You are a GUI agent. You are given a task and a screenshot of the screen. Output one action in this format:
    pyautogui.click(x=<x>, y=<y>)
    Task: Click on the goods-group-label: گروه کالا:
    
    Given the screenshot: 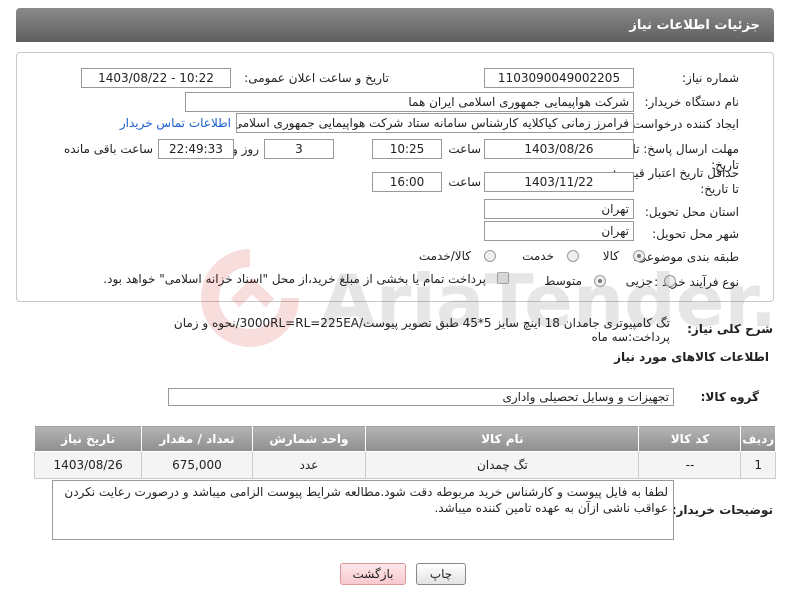 What is the action you would take?
    pyautogui.click(x=729, y=397)
    